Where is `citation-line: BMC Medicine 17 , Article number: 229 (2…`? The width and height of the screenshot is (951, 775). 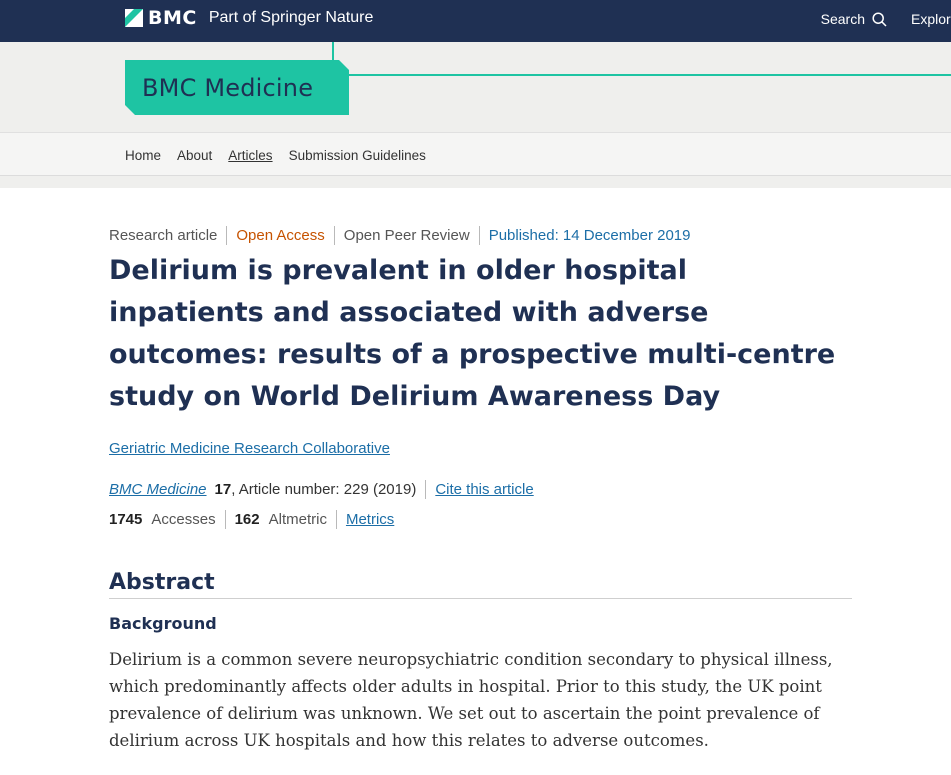
citation-line: BMC Medicine 17 , Article number: 229 (2… is located at coordinates (321, 489).